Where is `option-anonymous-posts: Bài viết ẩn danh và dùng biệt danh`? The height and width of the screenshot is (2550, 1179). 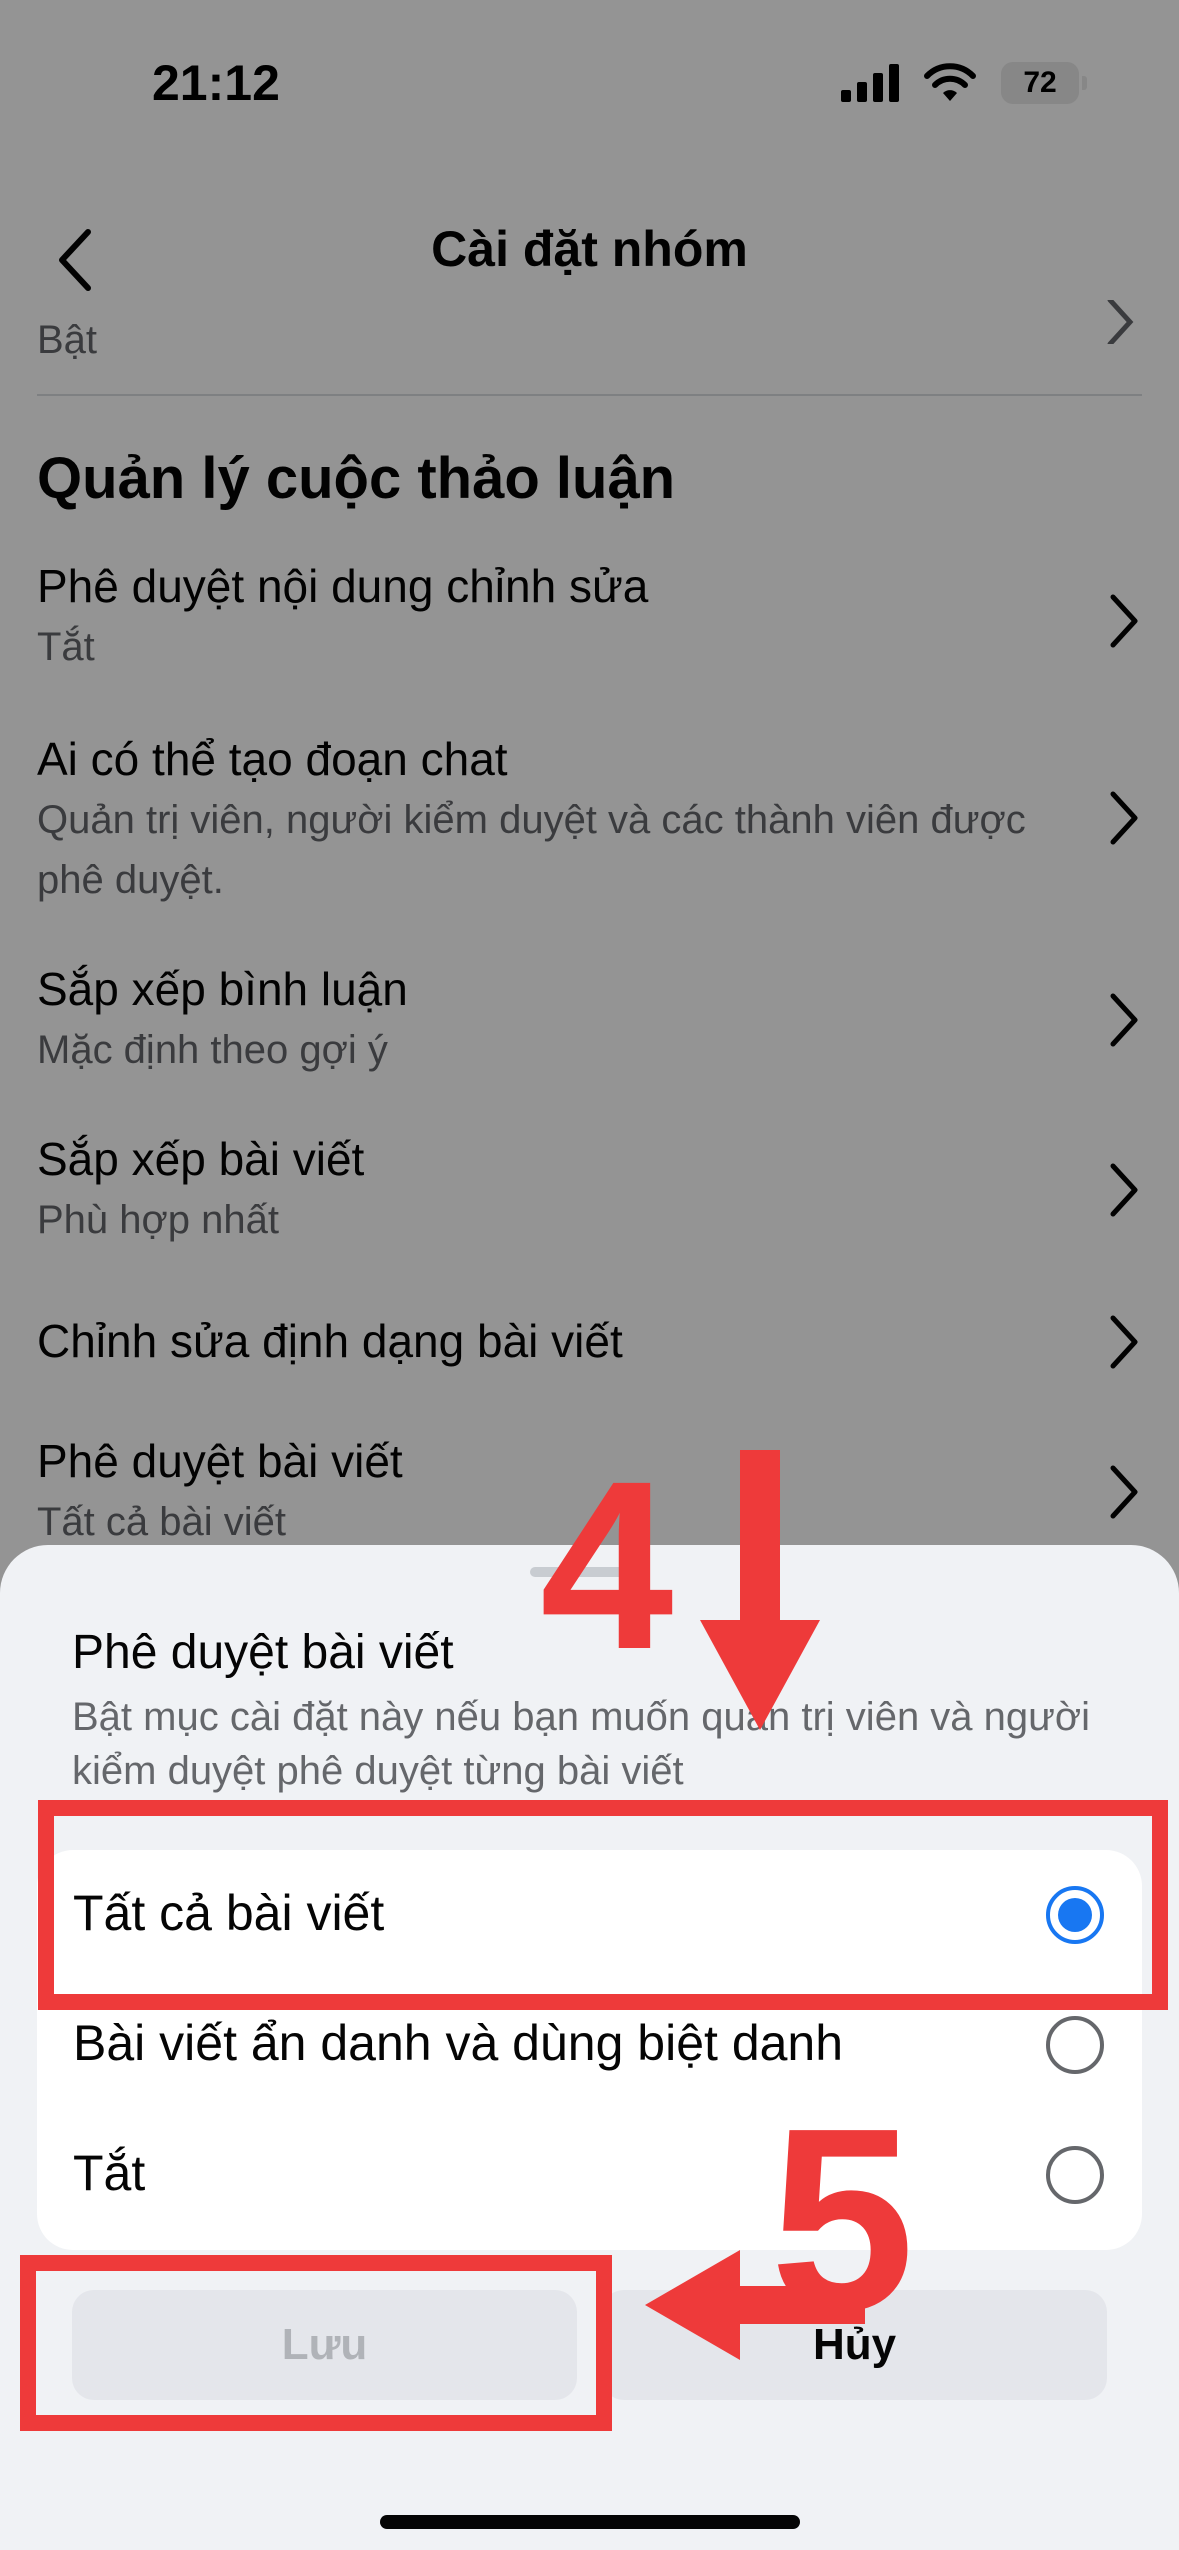 option-anonymous-posts: Bài viết ẩn danh và dùng biệt danh is located at coordinates (589, 2045).